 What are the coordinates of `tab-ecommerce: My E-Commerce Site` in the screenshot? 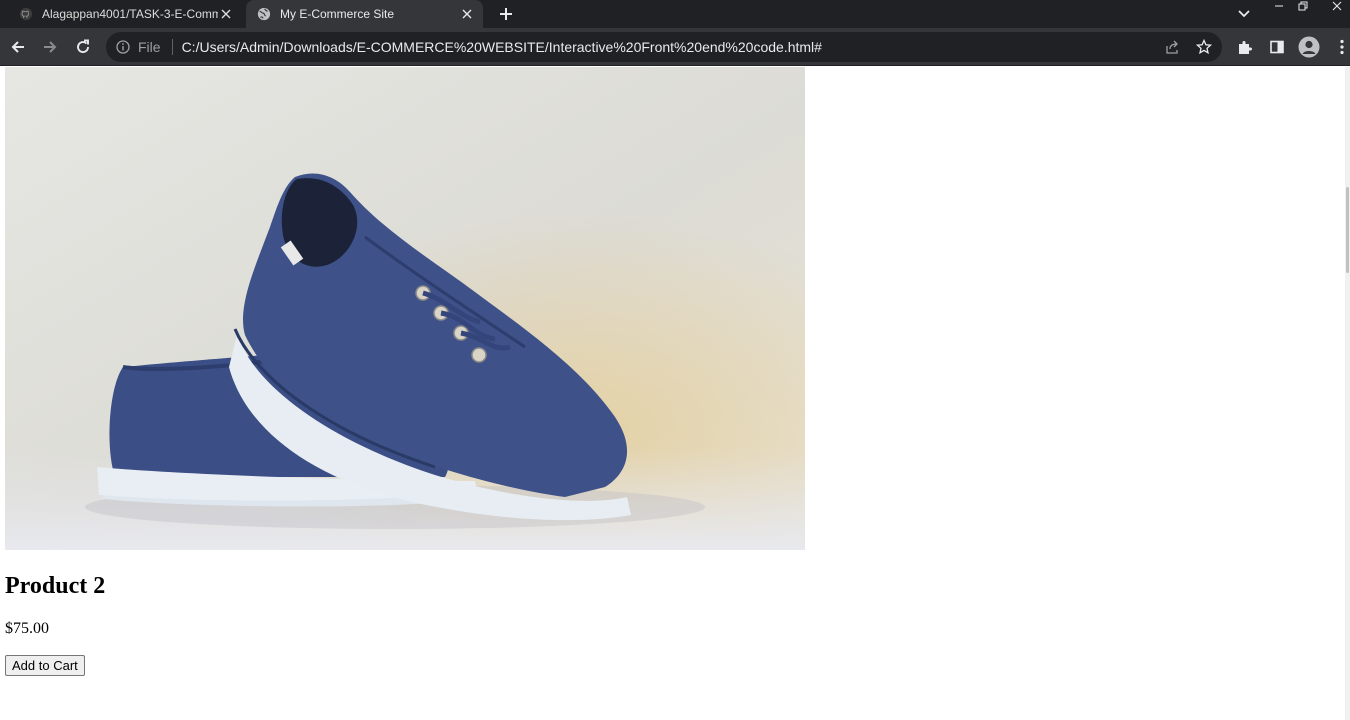 It's located at (364, 14).